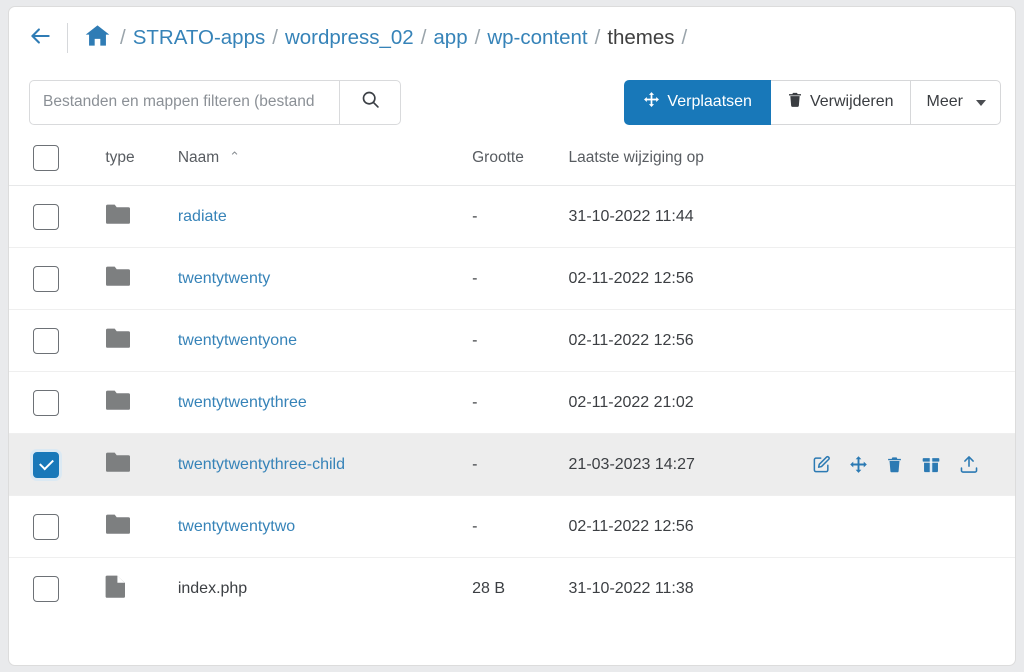 The height and width of the screenshot is (672, 1024). I want to click on move-button: Verplaatsen, so click(697, 102).